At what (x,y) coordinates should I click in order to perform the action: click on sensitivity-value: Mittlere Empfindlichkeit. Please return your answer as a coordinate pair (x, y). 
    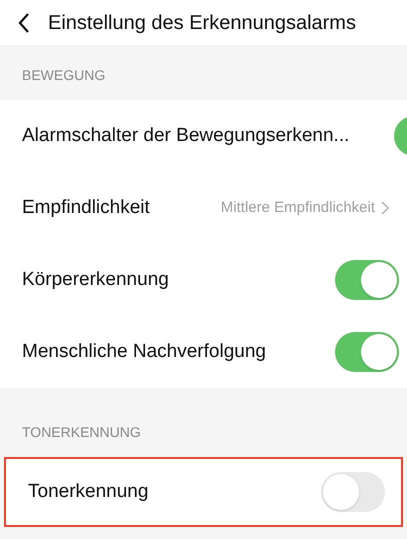
    Looking at the image, I should click on (304, 208).